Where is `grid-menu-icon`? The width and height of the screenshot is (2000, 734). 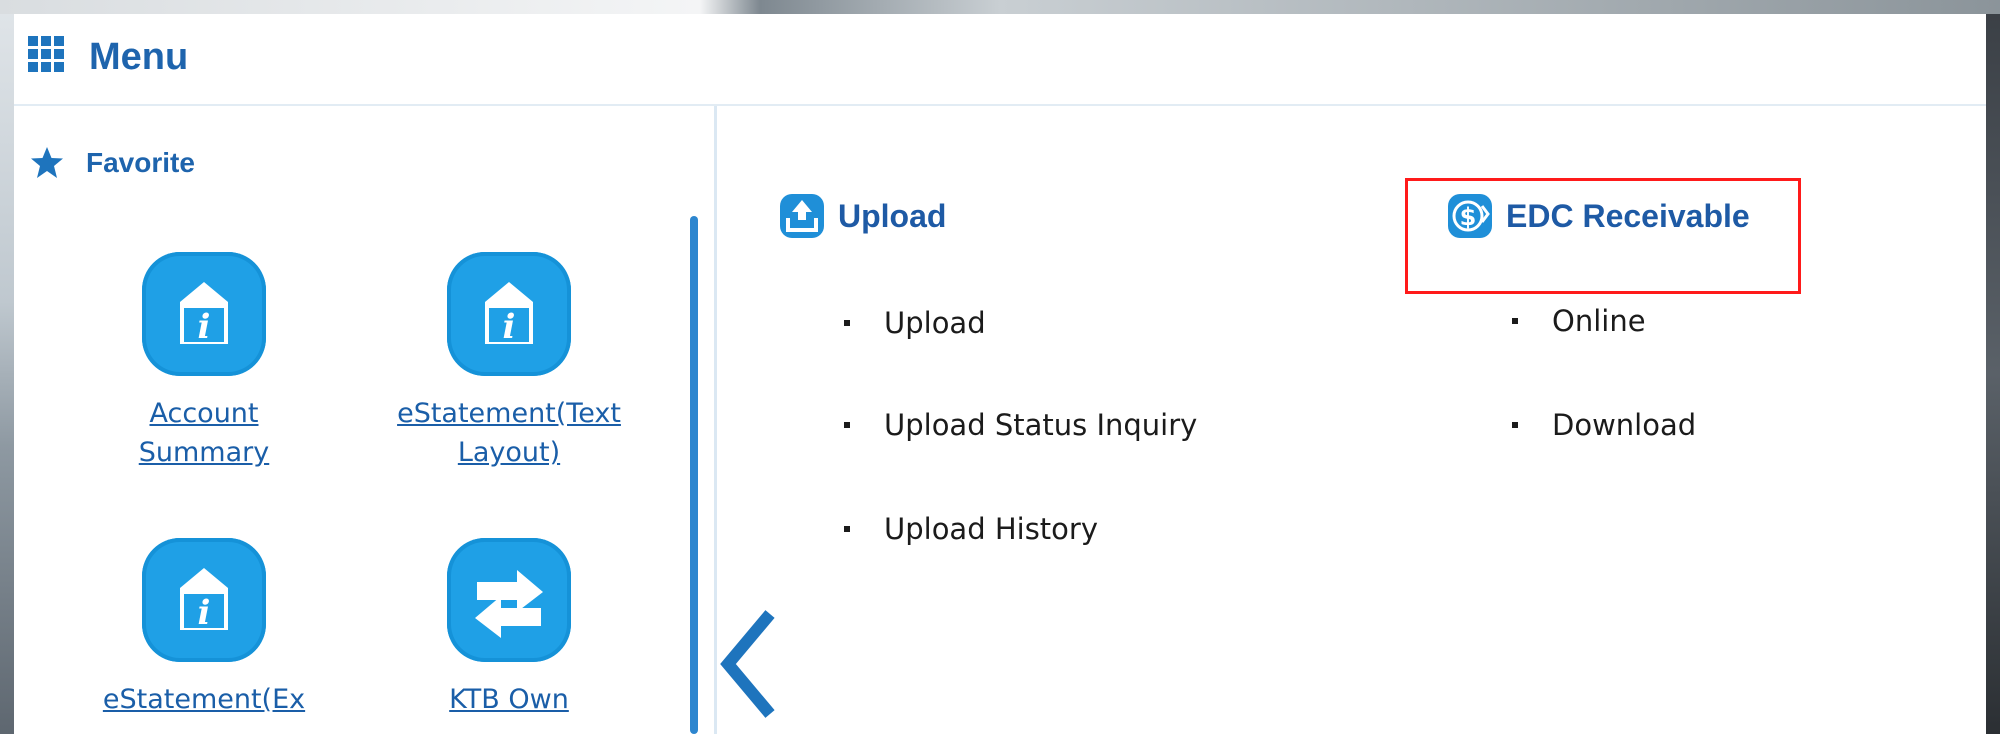 grid-menu-icon is located at coordinates (46, 54).